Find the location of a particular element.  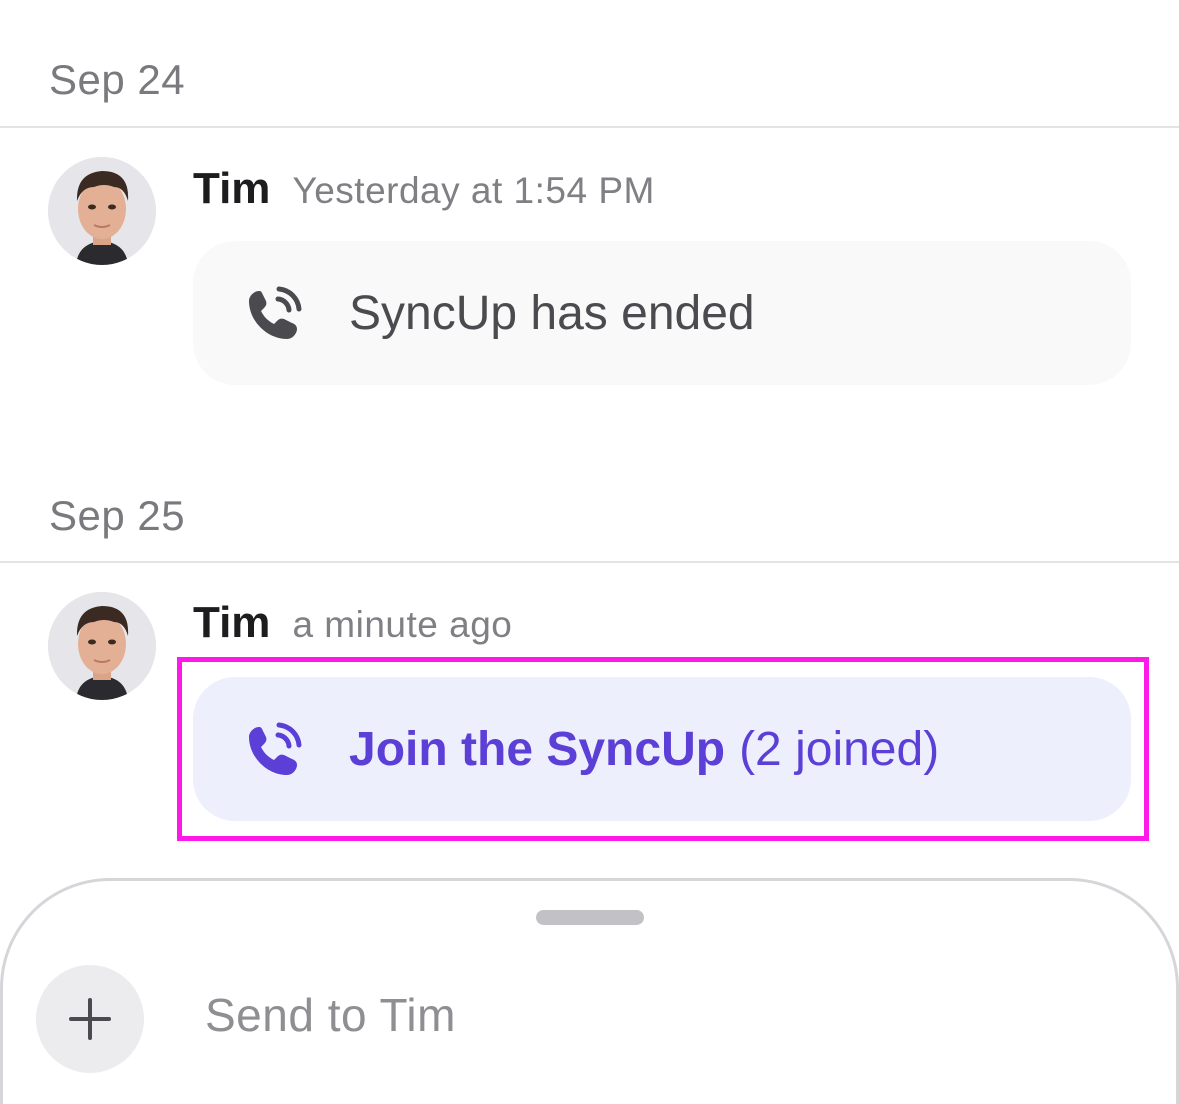

add-attachment-button is located at coordinates (90, 1019).